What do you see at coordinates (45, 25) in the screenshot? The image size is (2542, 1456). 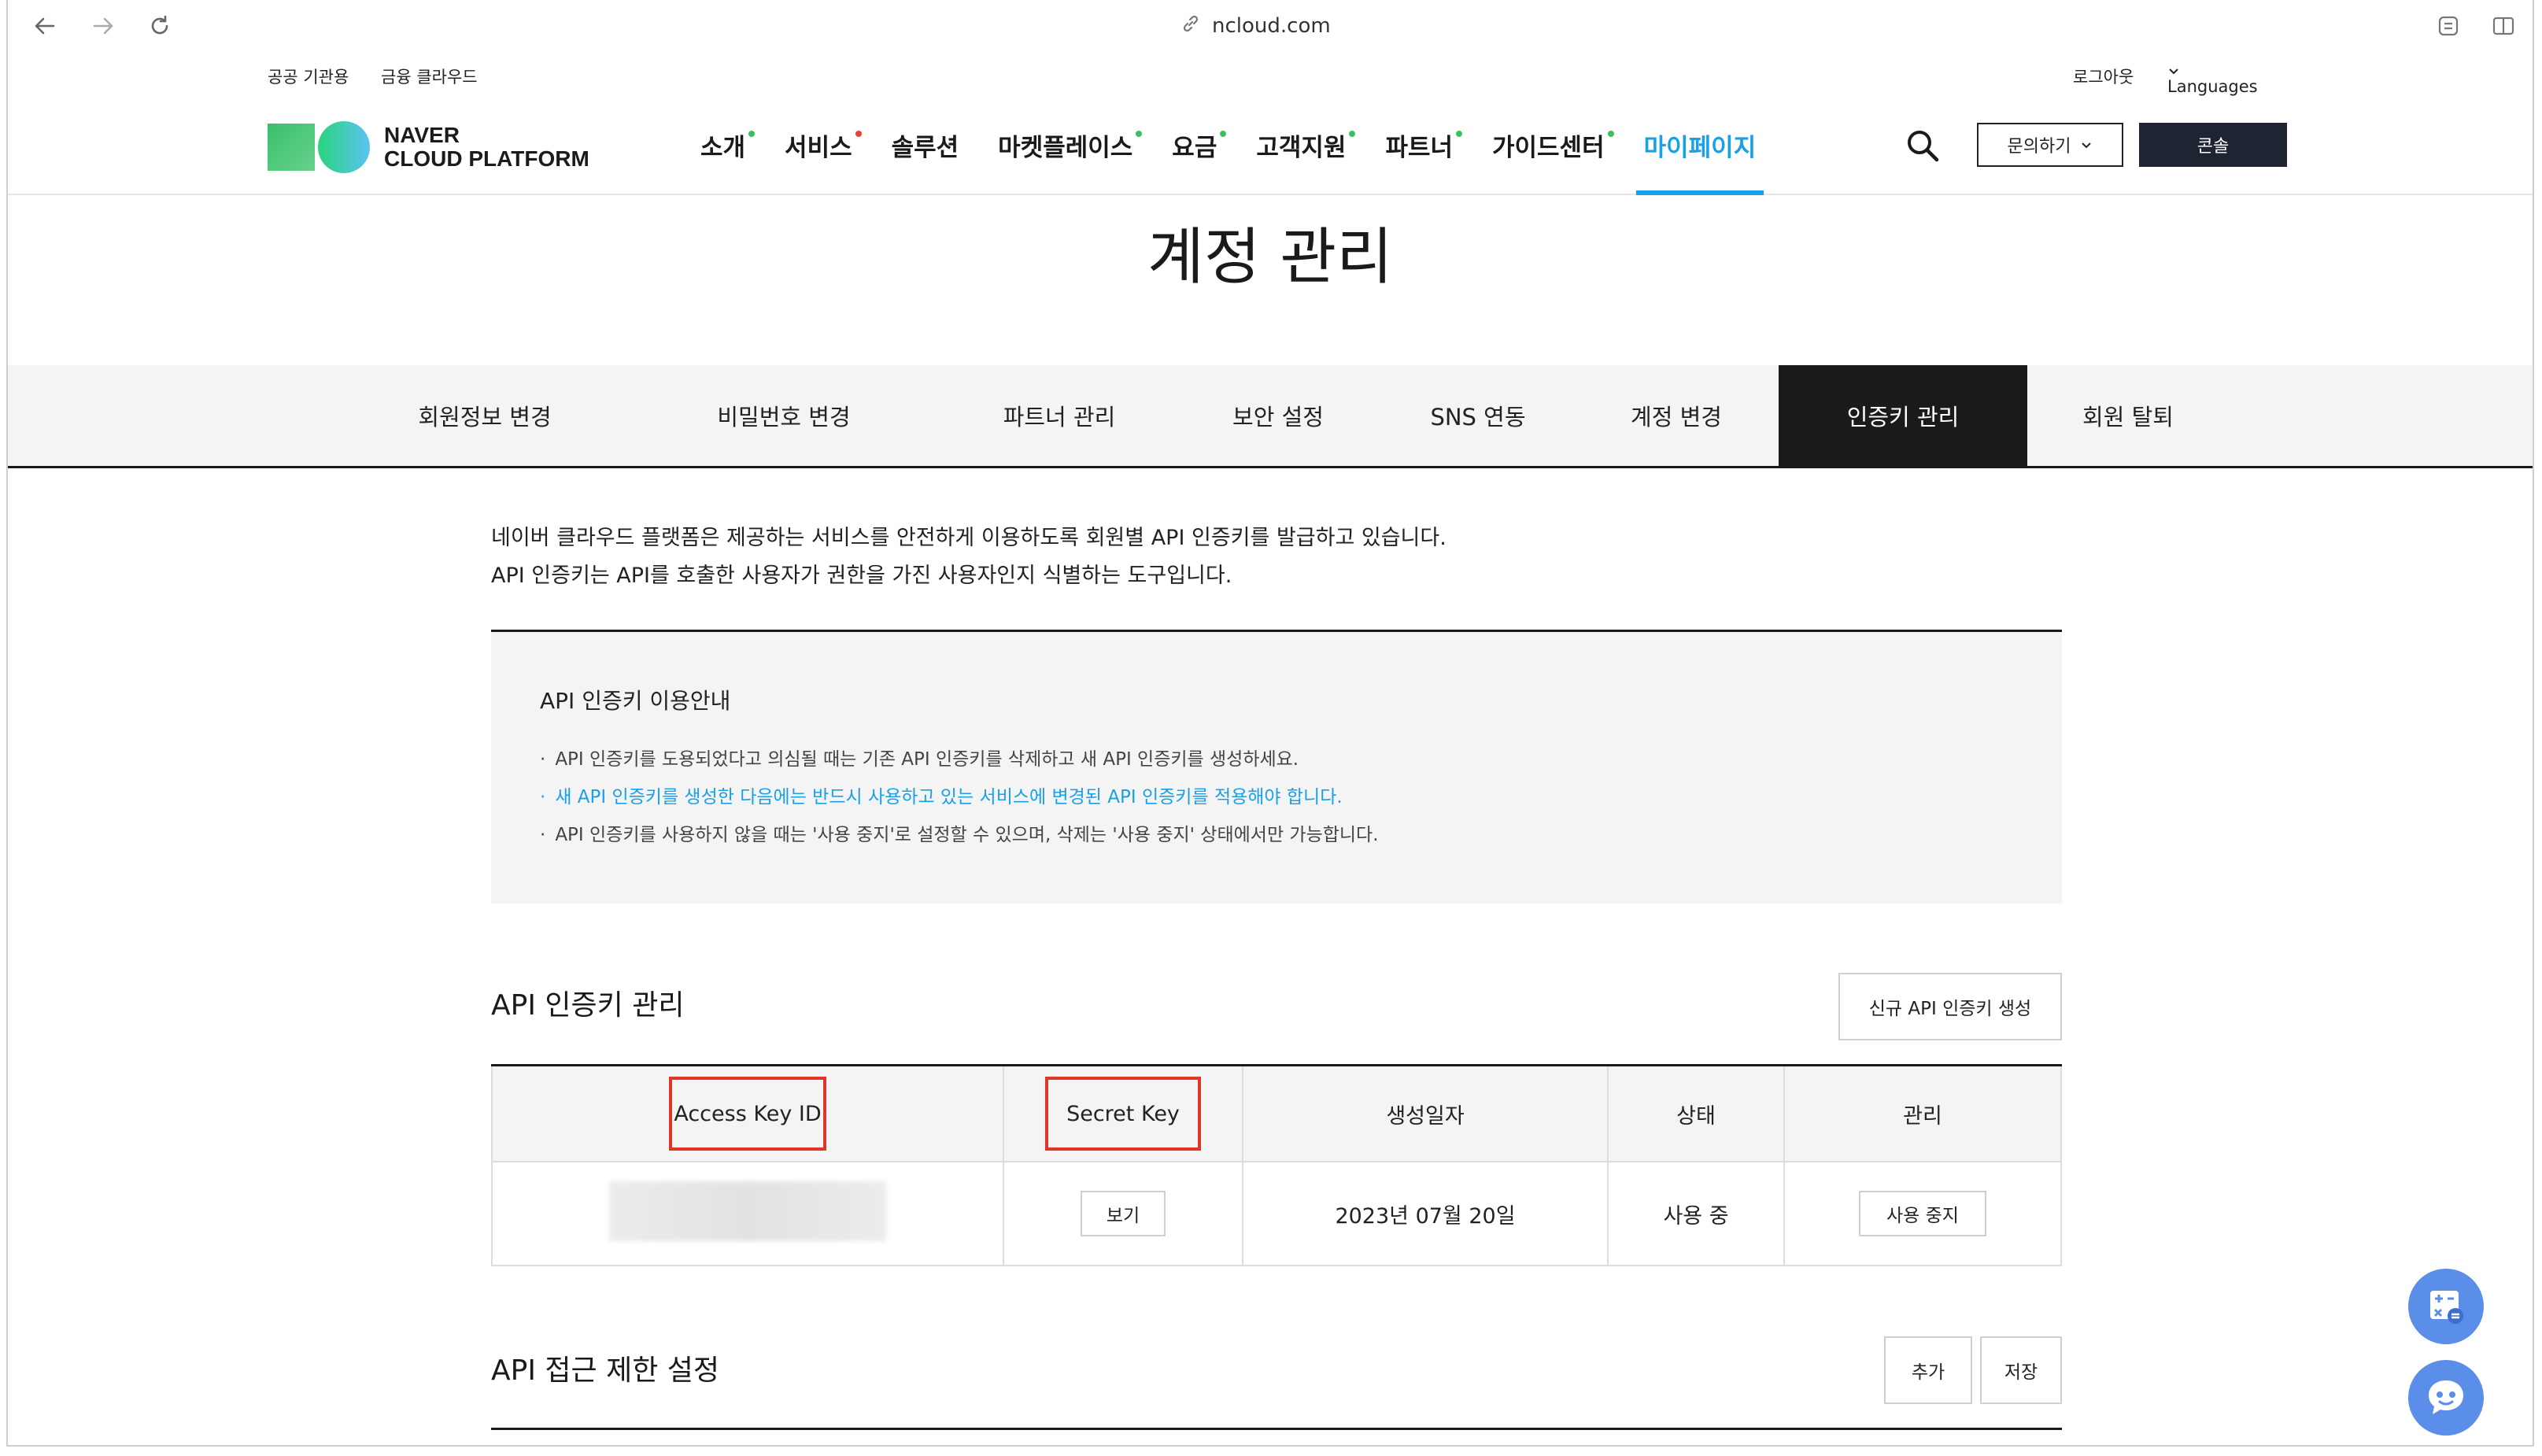 I see `back-arrow-icon` at bounding box center [45, 25].